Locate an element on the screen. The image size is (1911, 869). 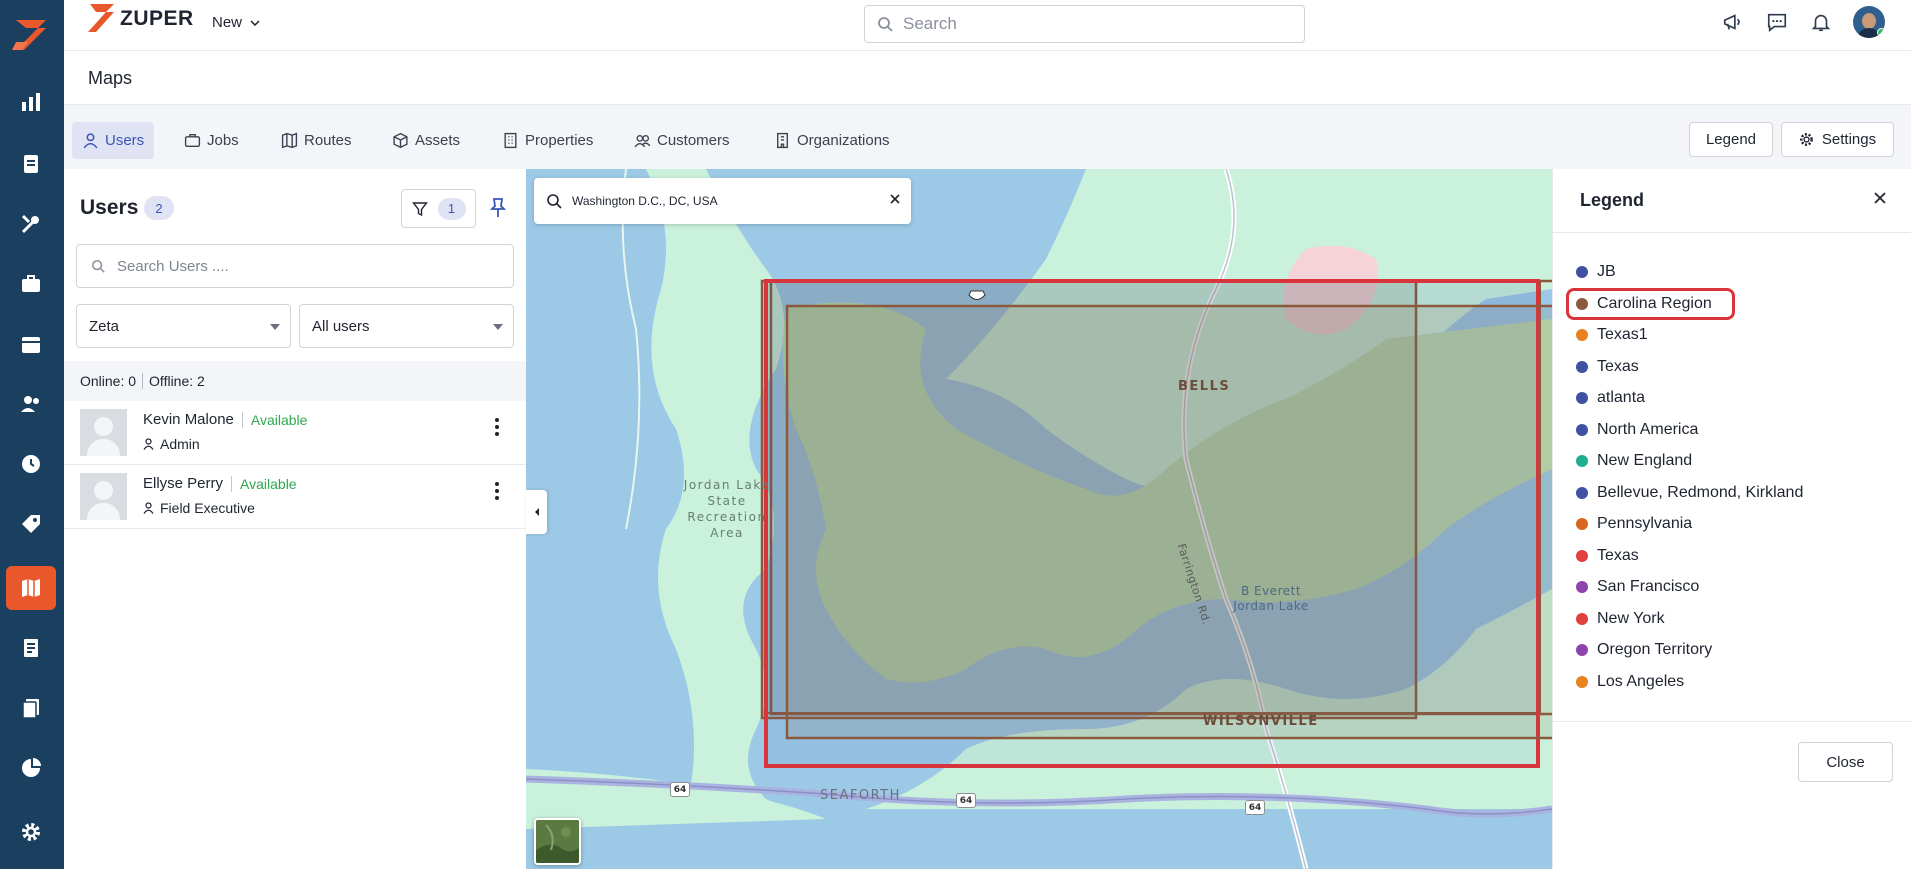
tab-assets: Assets is located at coordinates (426, 140).